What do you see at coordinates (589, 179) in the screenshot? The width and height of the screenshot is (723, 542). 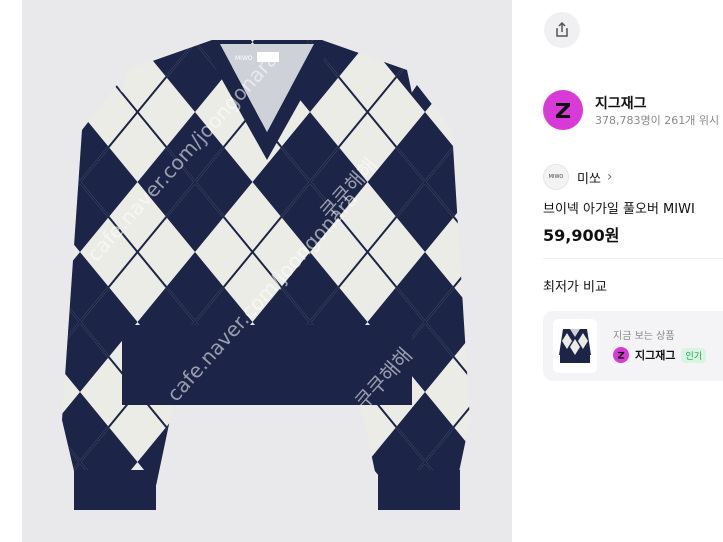 I see `brand-name: 미쏘` at bounding box center [589, 179].